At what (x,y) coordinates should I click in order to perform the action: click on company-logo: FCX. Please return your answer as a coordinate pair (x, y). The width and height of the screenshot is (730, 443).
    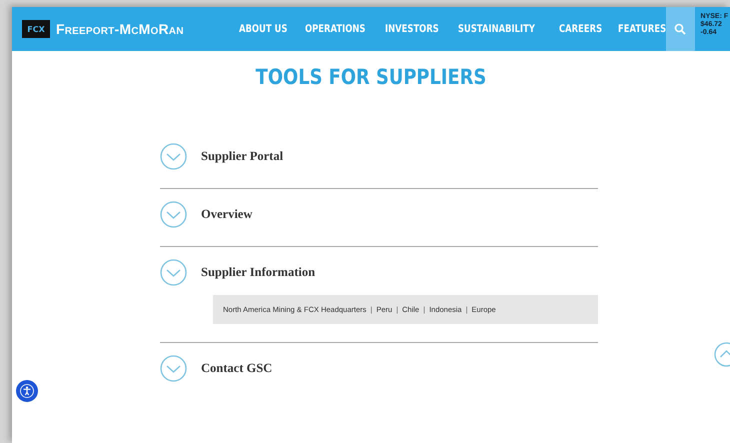
    Looking at the image, I should click on (36, 29).